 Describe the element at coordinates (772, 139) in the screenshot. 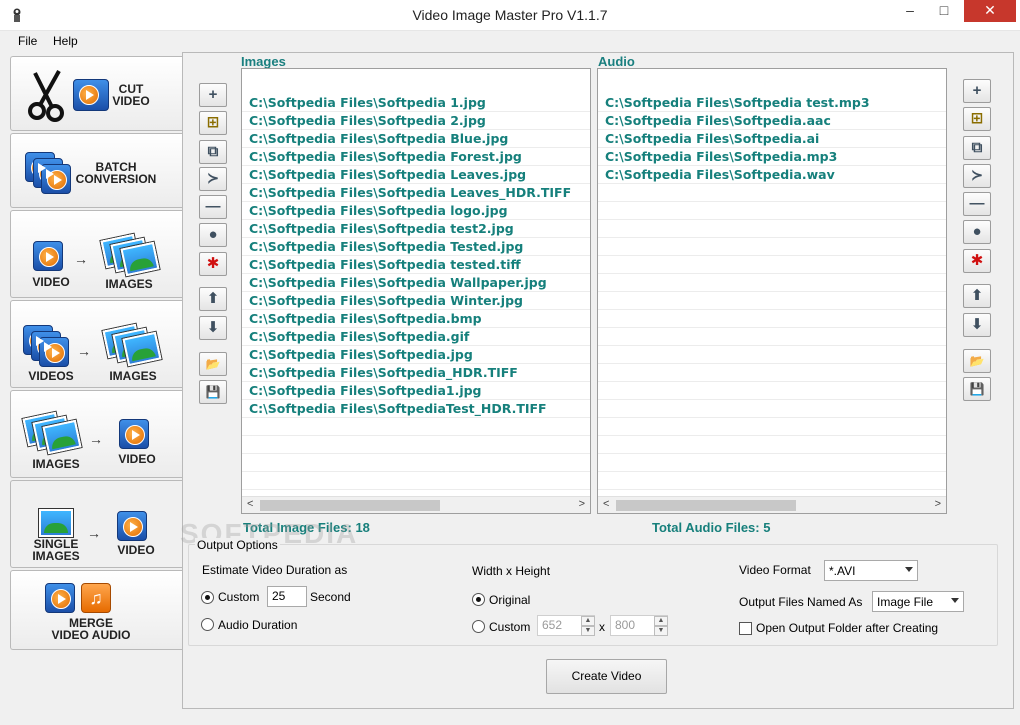

I see `list-item: C:\Softpedia Files\Softpedia.ai` at that location.